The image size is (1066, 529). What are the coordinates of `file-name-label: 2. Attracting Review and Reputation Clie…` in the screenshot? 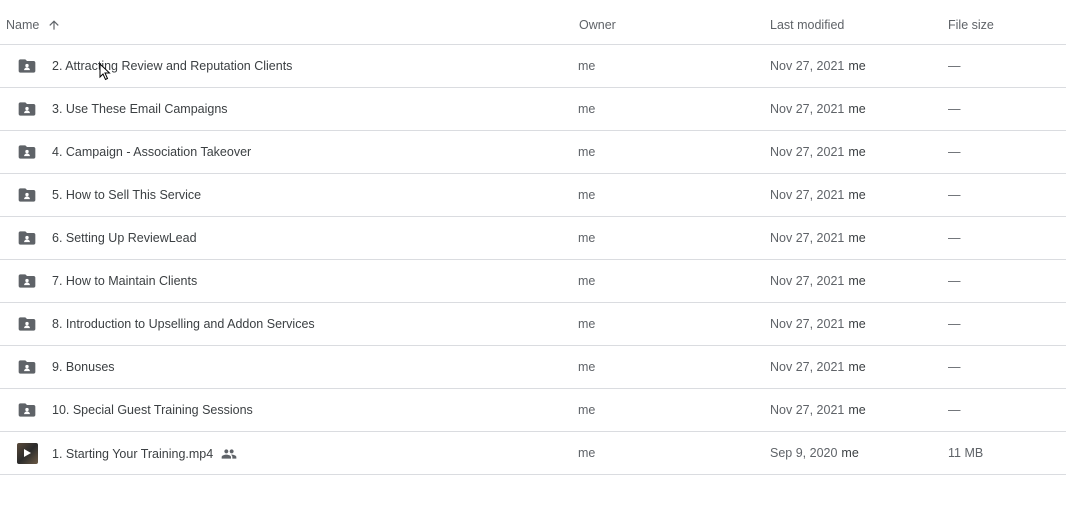 It's located at (172, 66).